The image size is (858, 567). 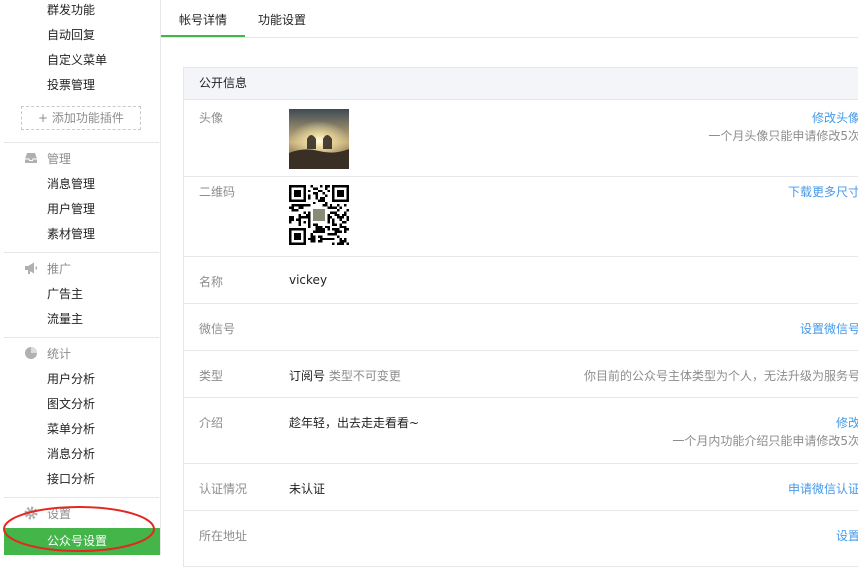 What do you see at coordinates (71, 479) in the screenshot?
I see `sidebar-item-api-analysis: 接口分析` at bounding box center [71, 479].